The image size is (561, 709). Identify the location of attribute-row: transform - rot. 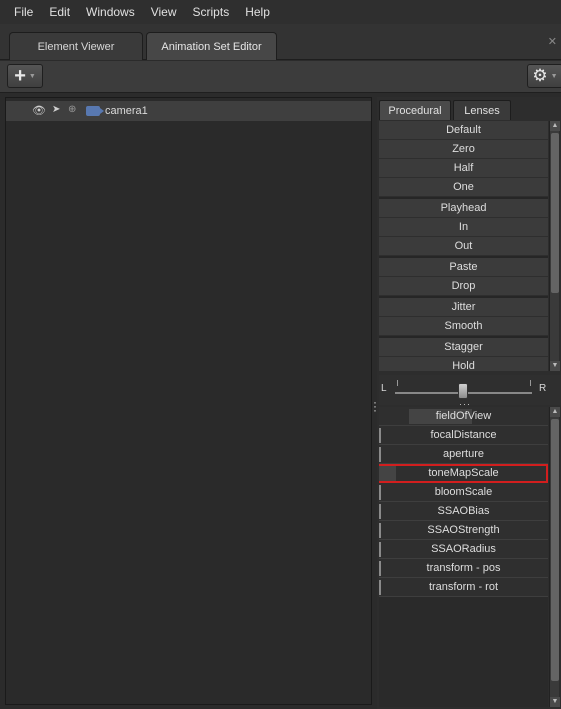
(463, 587).